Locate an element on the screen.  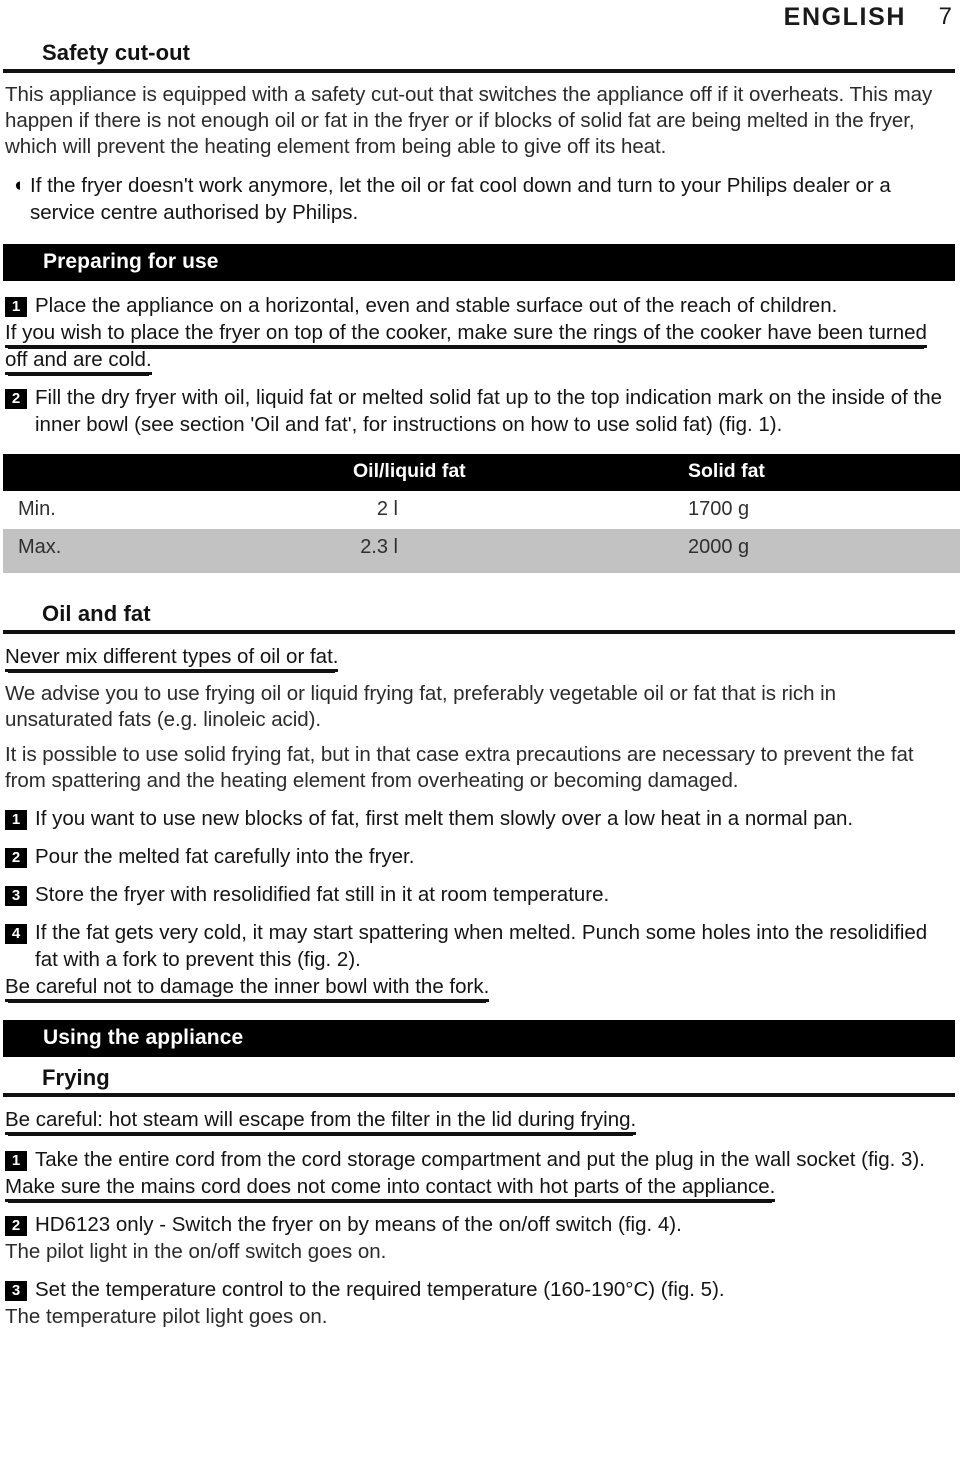
oil-and-fat-warning-text: Never mix different types of oil or fat. is located at coordinates (172, 658).